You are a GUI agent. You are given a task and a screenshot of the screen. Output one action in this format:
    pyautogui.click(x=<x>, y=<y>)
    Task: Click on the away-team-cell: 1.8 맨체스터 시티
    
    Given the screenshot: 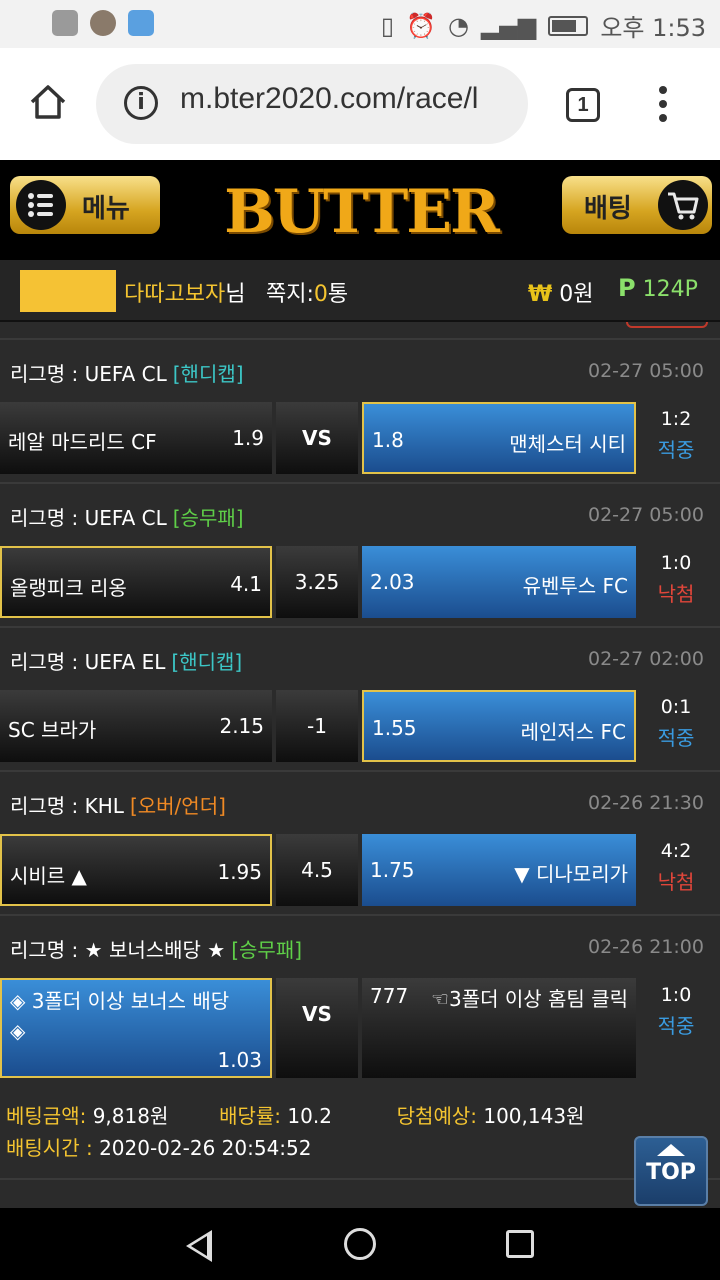 What is the action you would take?
    pyautogui.click(x=499, y=438)
    